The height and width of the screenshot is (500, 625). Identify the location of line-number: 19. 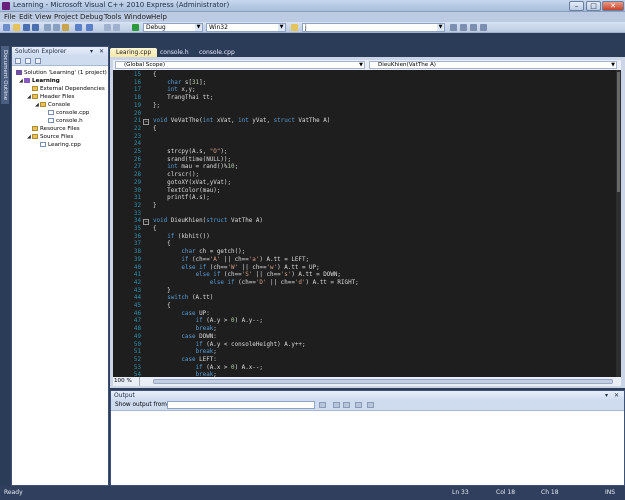
(137, 105).